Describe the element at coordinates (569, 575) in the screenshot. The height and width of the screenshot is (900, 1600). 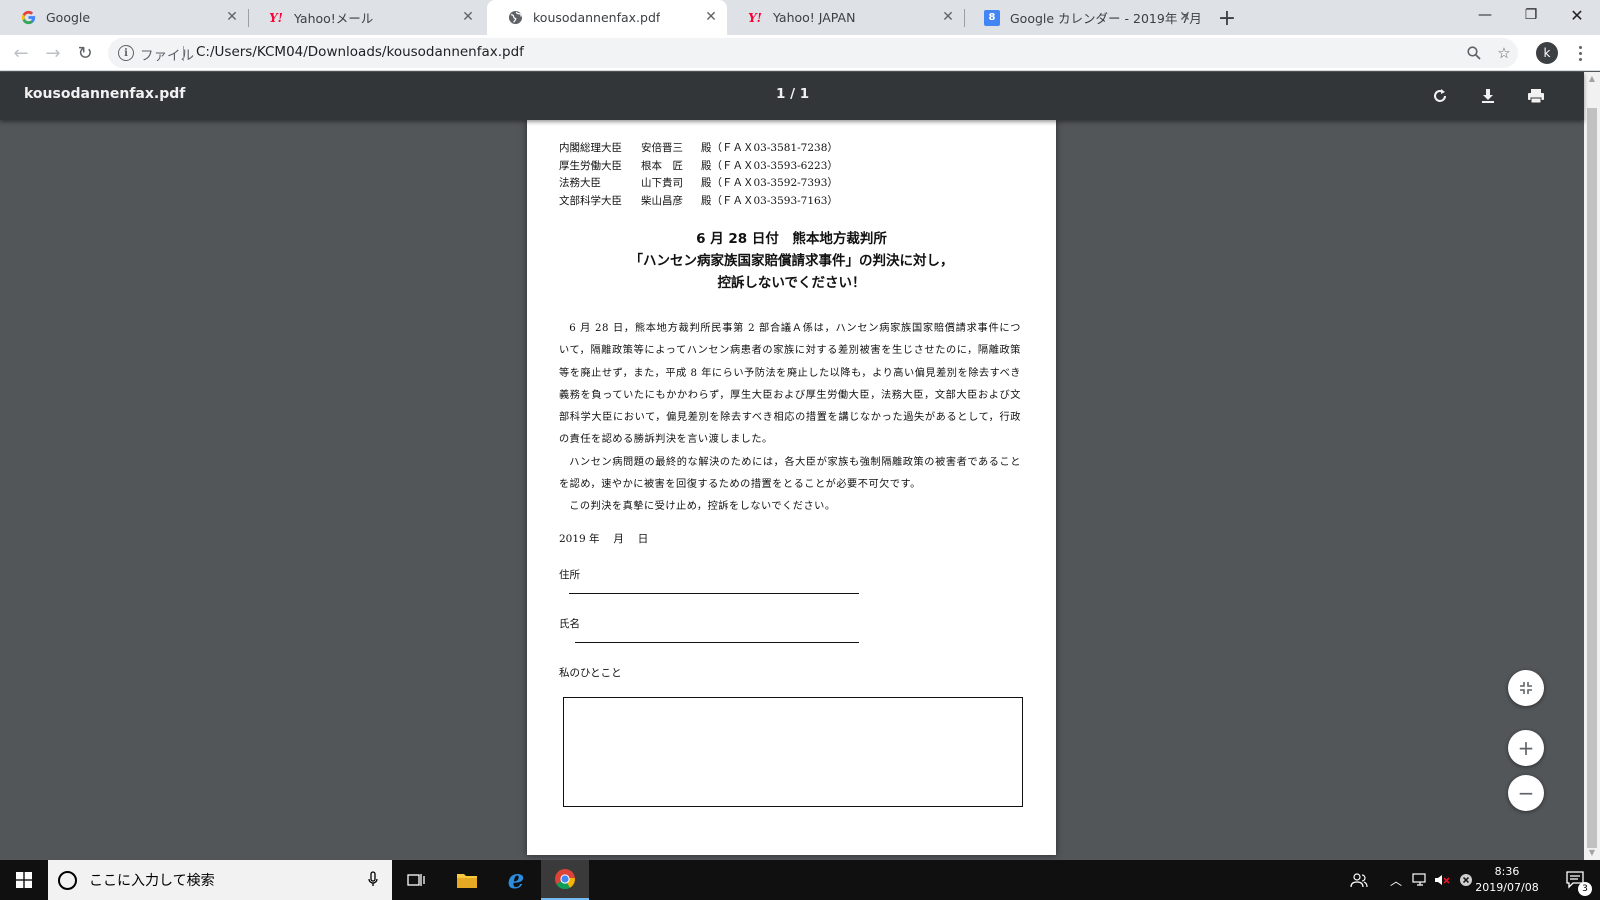
I see `address-label: 住所` at that location.